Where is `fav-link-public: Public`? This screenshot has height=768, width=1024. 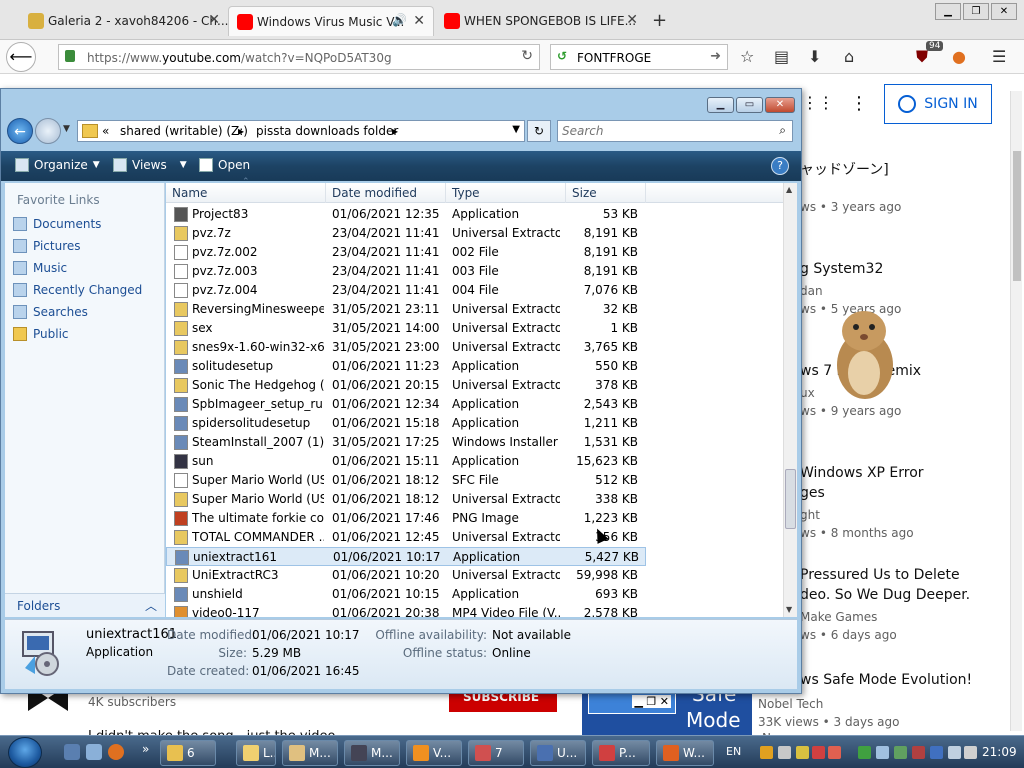 fav-link-public: Public is located at coordinates (41, 334).